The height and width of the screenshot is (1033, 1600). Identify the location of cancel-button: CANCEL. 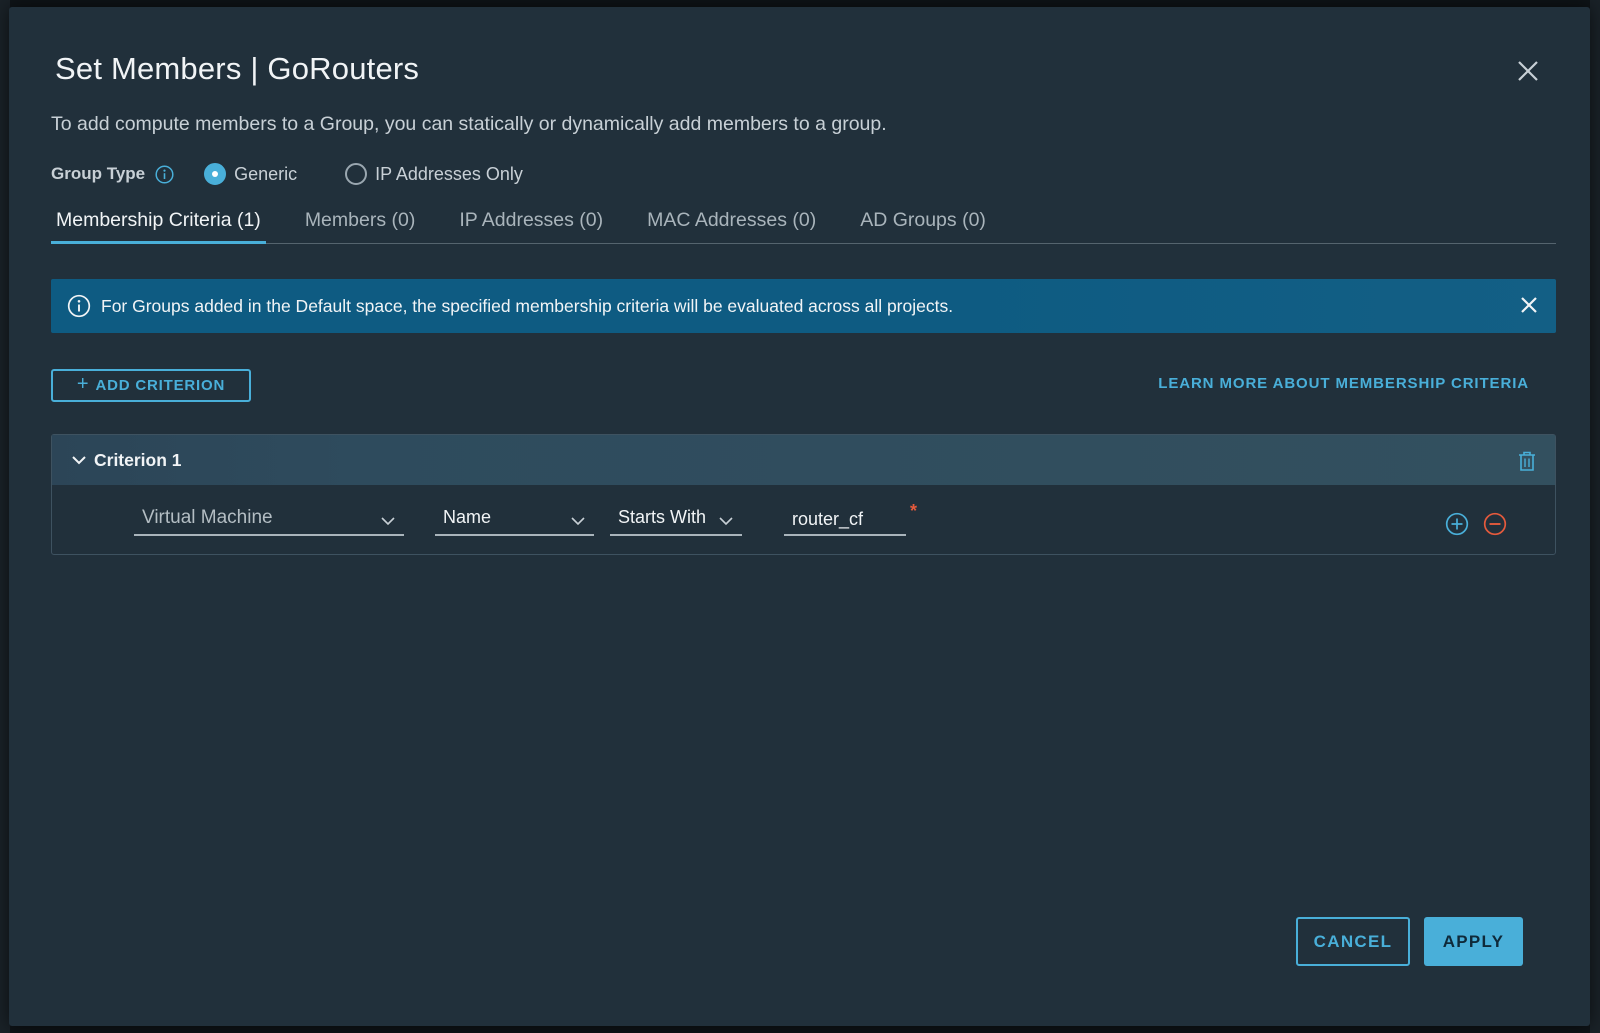
(1353, 941).